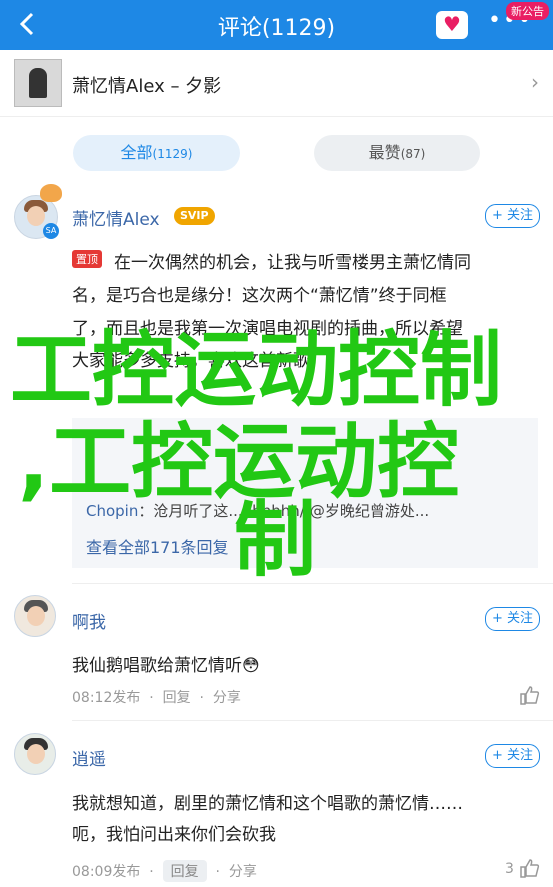 This screenshot has height=887, width=553. Describe the element at coordinates (509, 869) in the screenshot. I see `like-count: 3` at that location.